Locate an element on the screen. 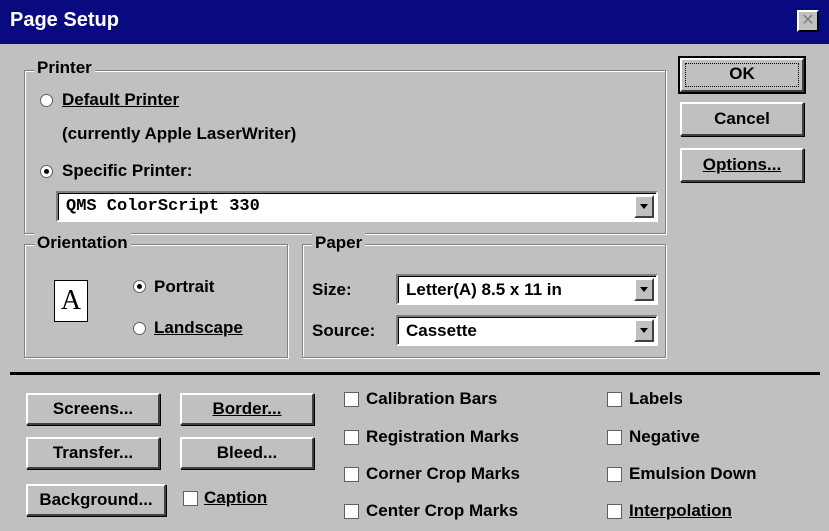 The width and height of the screenshot is (829, 531). landscape-label: Landscape is located at coordinates (198, 328).